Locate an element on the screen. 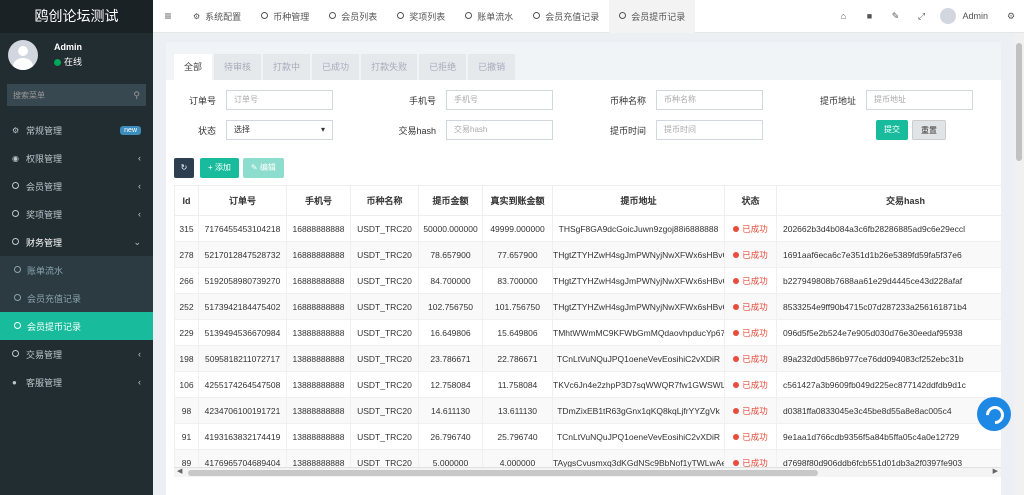 The width and height of the screenshot is (1024, 495). chat-float-button is located at coordinates (994, 414).